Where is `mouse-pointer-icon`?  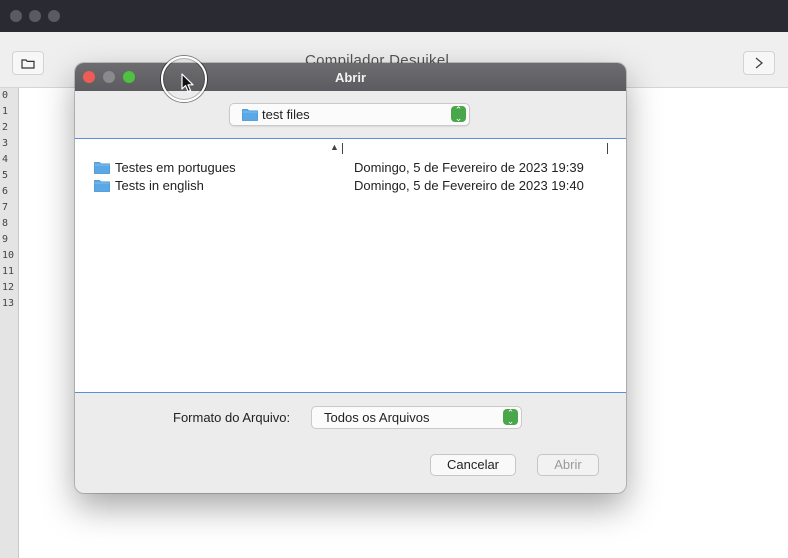 mouse-pointer-icon is located at coordinates (187, 83).